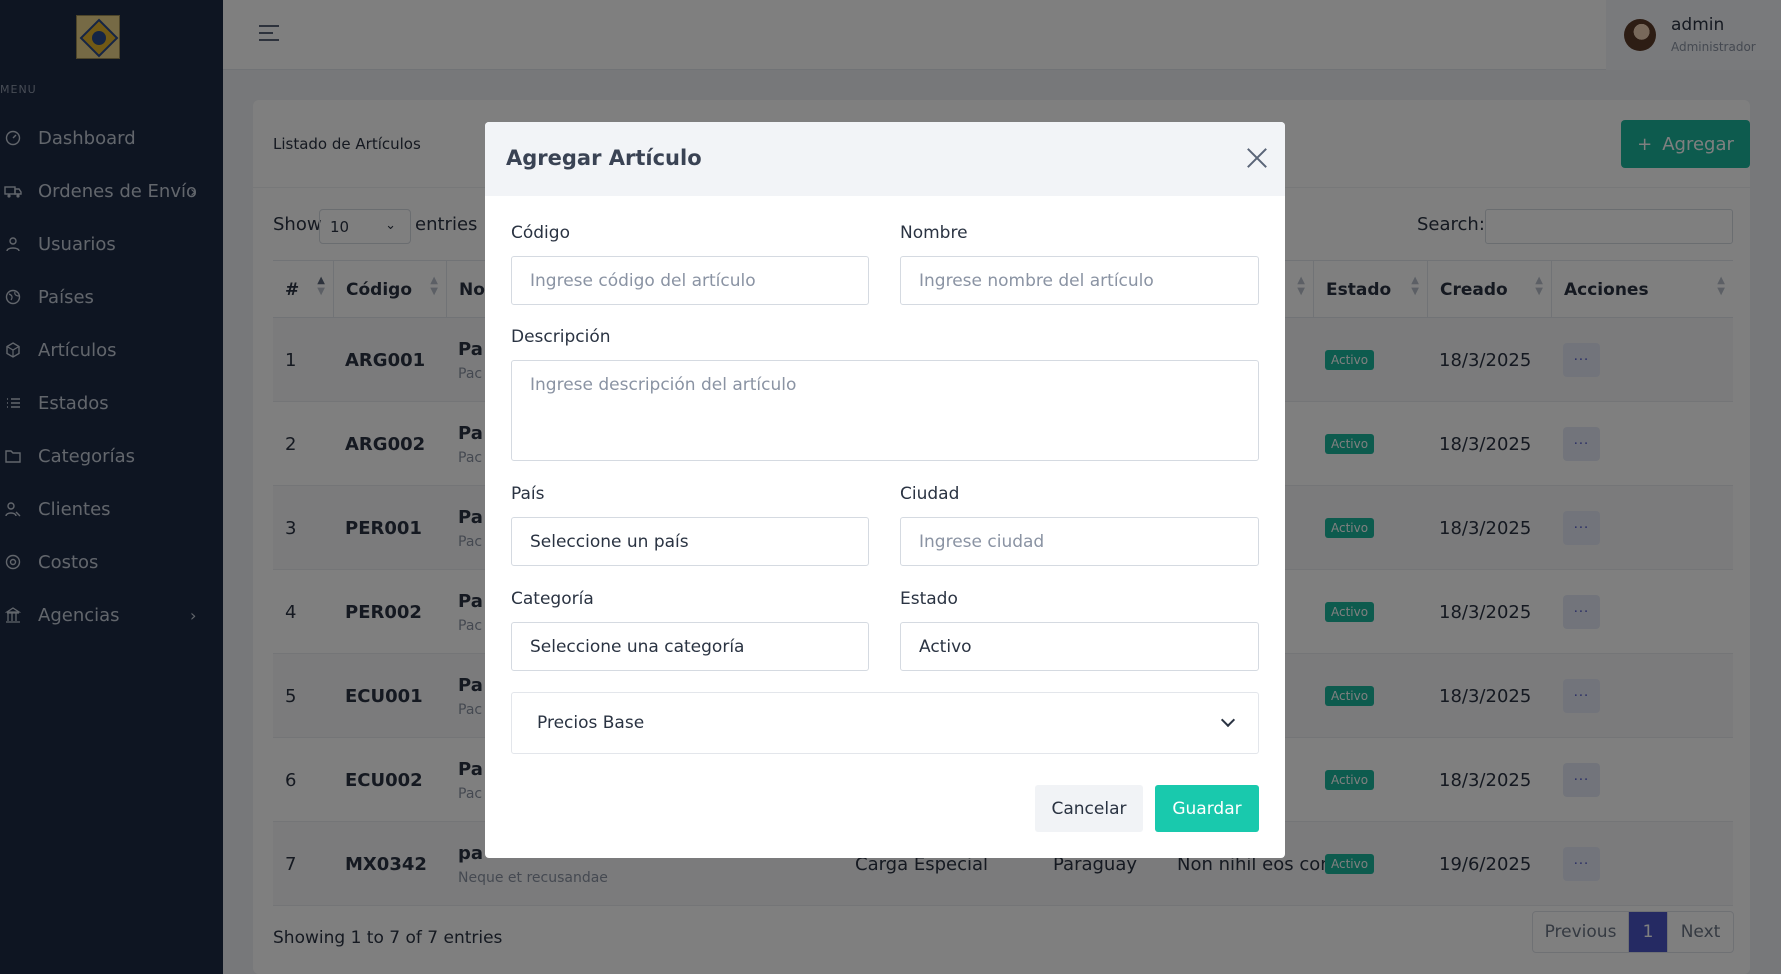 The height and width of the screenshot is (974, 1781). Describe the element at coordinates (930, 494) in the screenshot. I see `ciudad-label: Ciudad` at that location.